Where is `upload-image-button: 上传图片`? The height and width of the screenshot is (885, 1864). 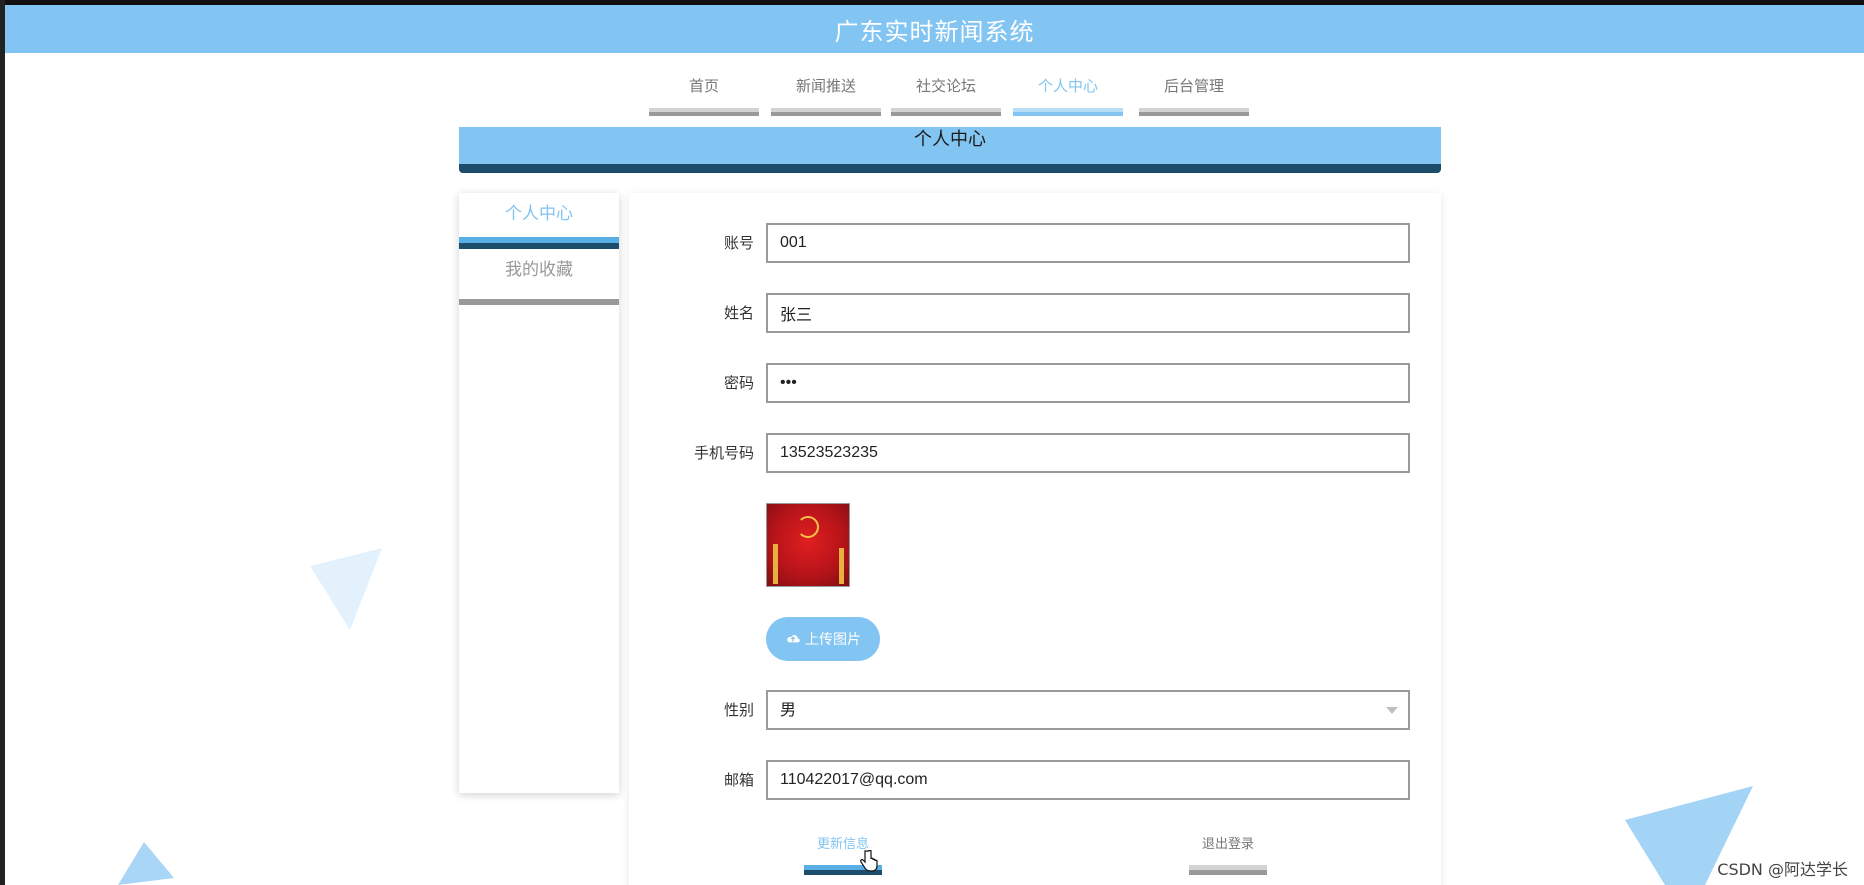 upload-image-button: 上传图片 is located at coordinates (823, 639).